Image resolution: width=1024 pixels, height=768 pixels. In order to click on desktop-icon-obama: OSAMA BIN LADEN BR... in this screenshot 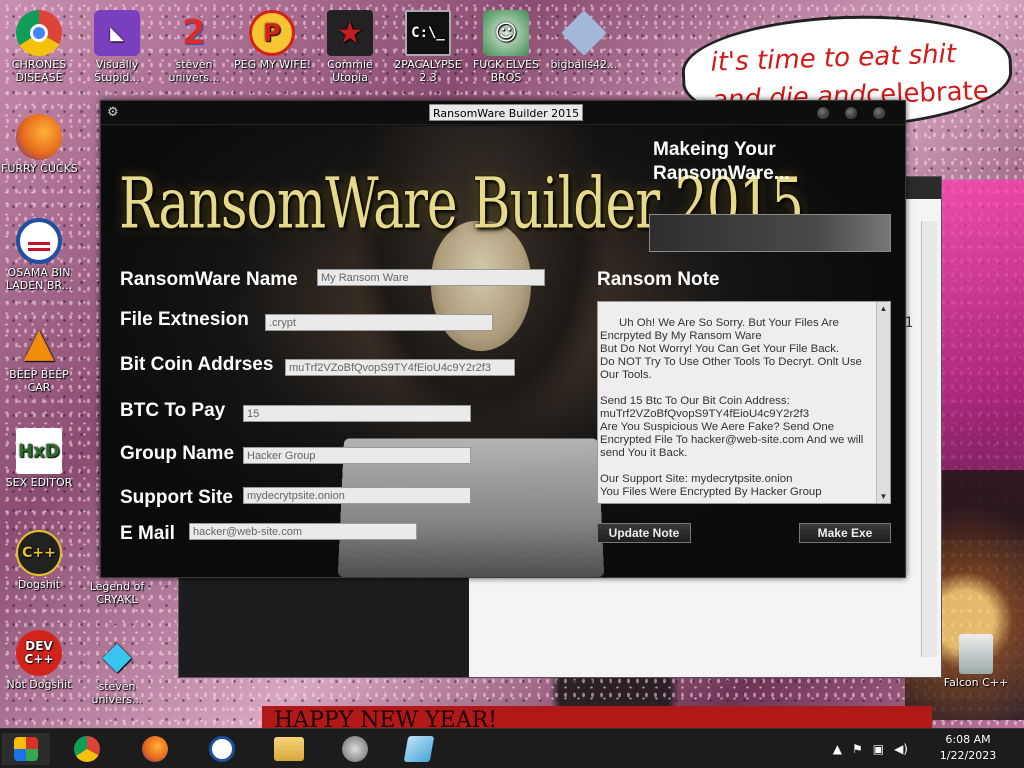, I will do `click(39, 255)`.